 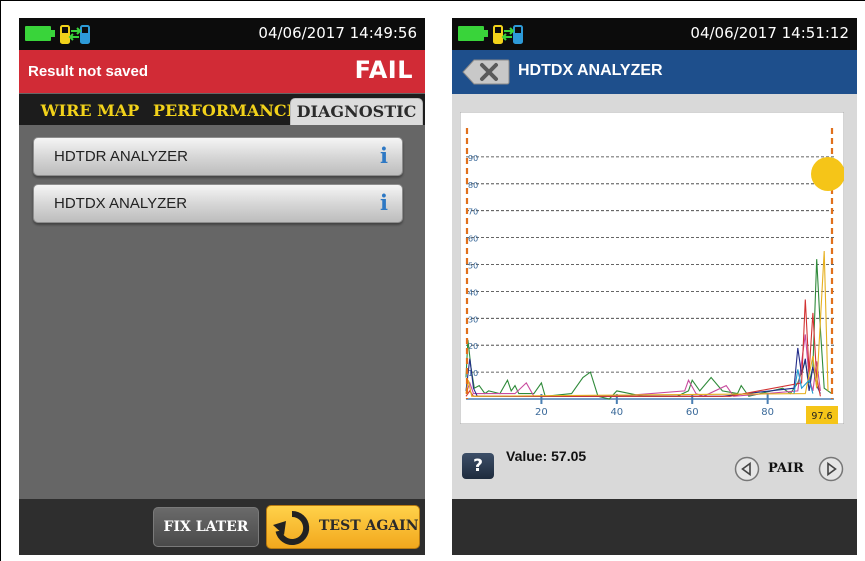 I want to click on x-tick-label: 20, so click(x=541, y=412).